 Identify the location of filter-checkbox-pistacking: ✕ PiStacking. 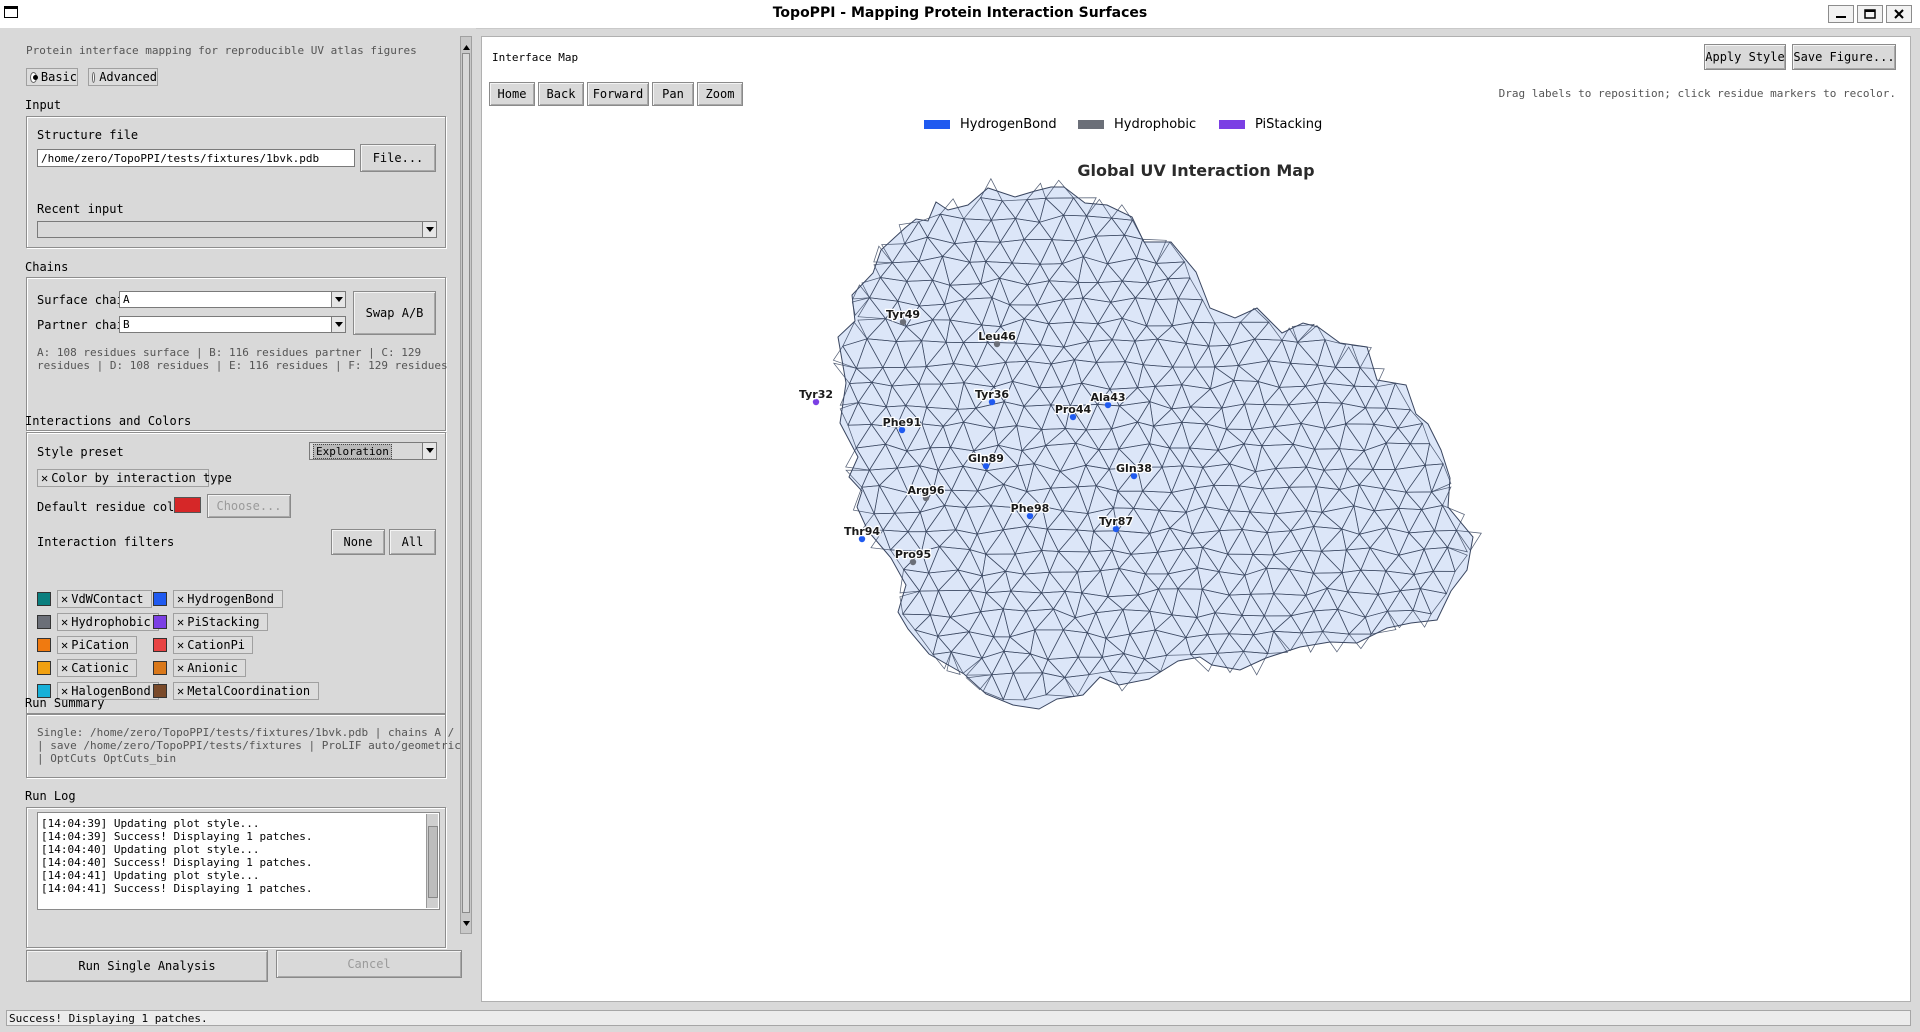
(220, 622).